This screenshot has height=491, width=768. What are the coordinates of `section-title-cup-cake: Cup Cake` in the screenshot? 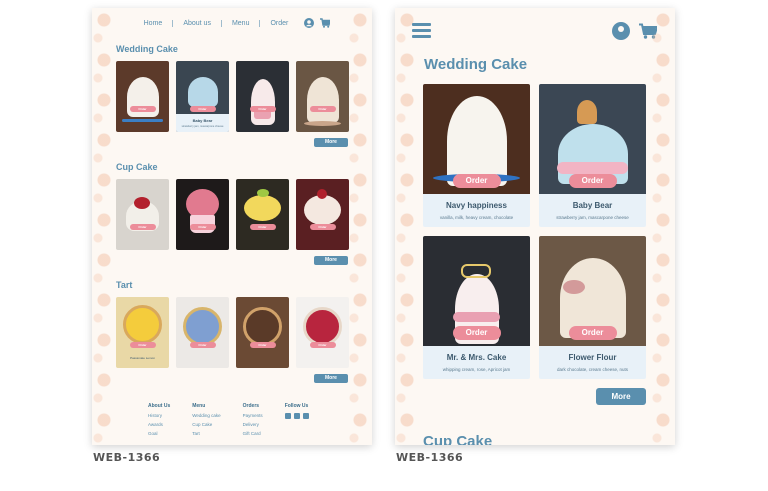 It's located at (137, 167).